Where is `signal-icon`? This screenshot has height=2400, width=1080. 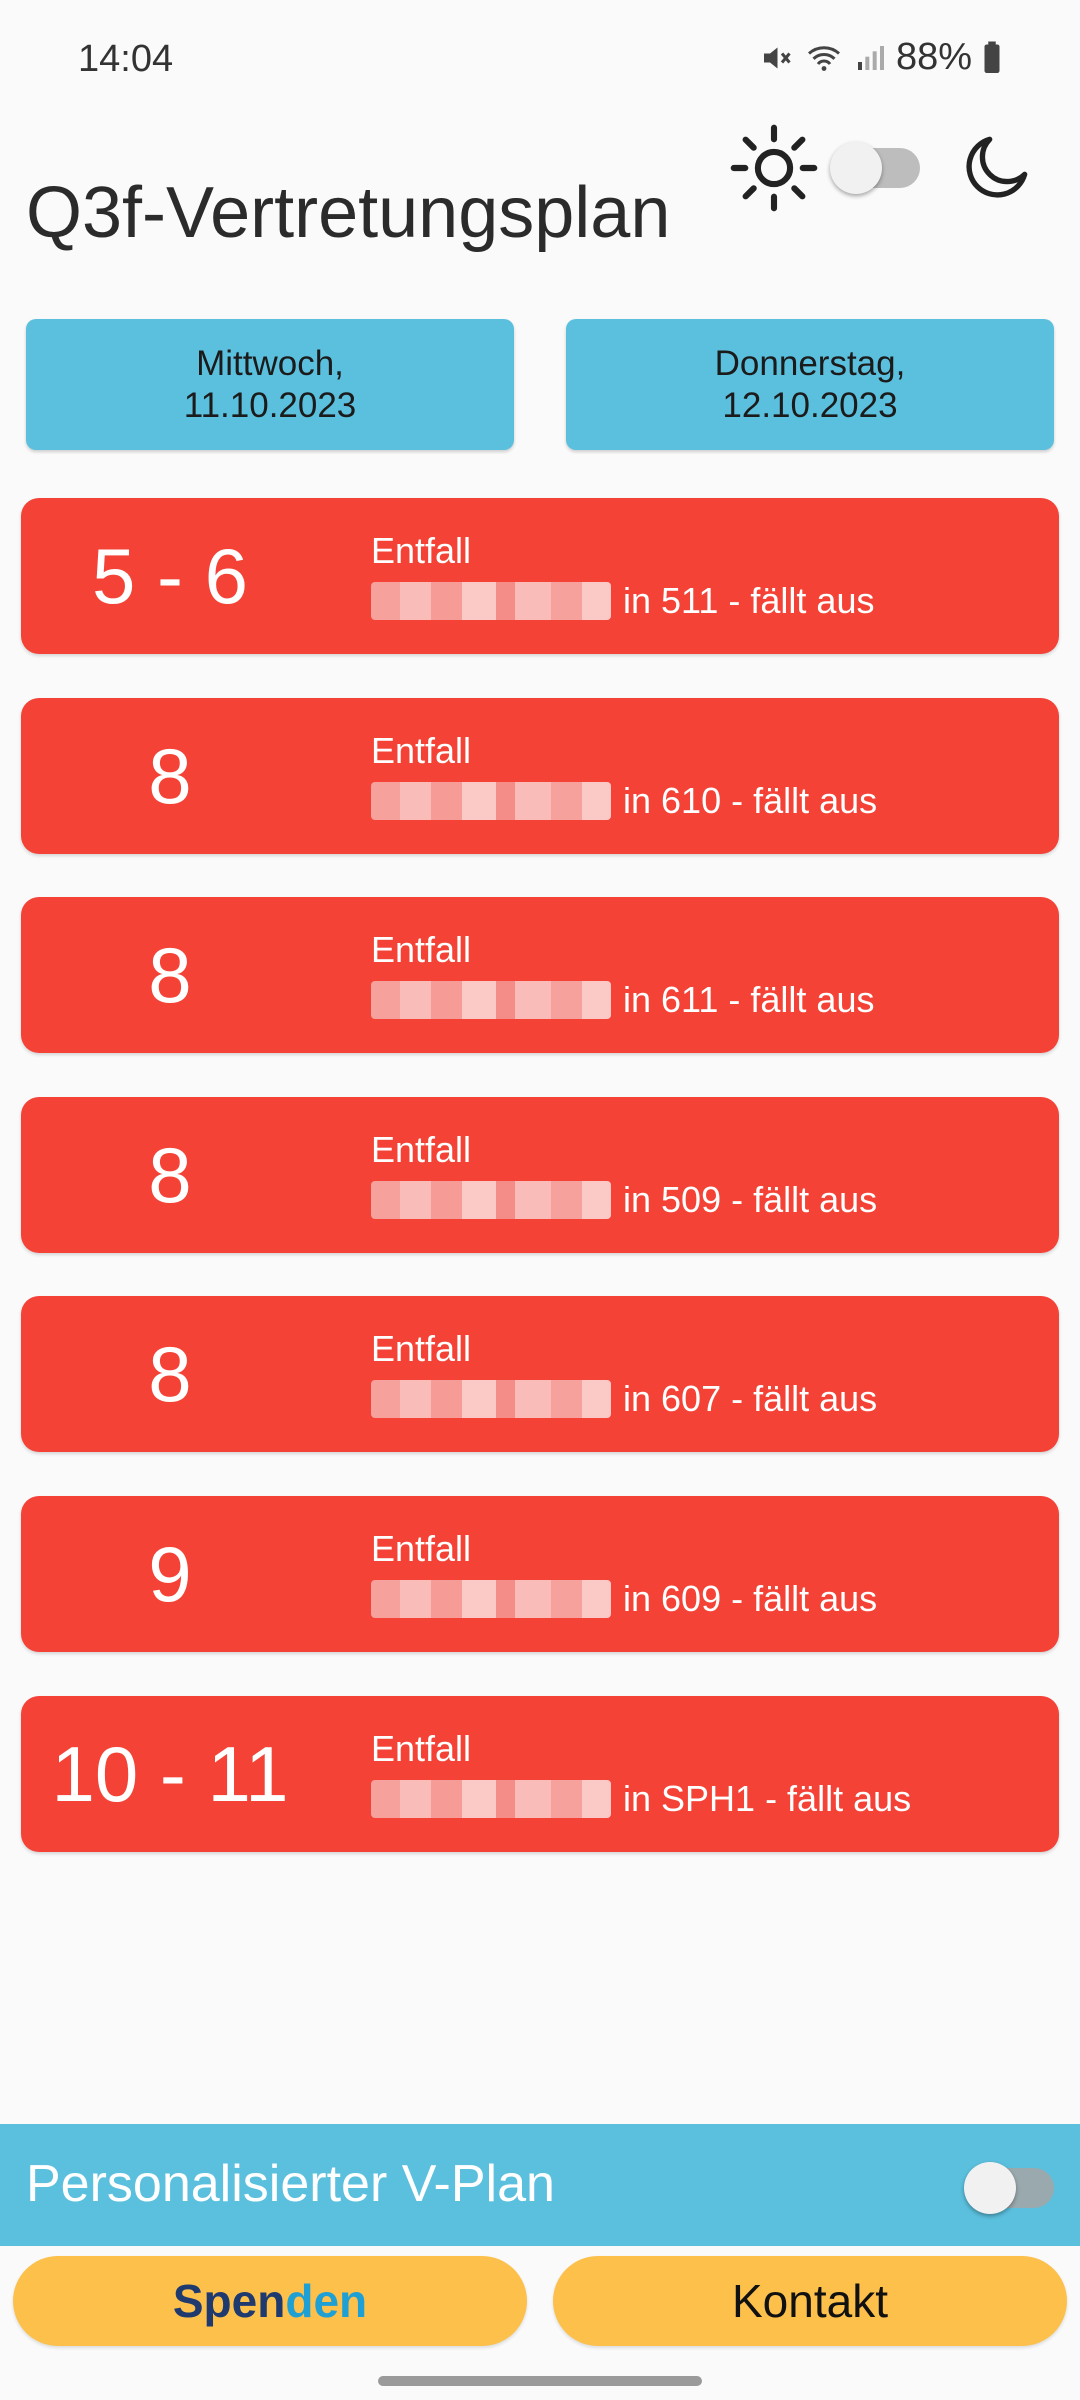
signal-icon is located at coordinates (870, 58).